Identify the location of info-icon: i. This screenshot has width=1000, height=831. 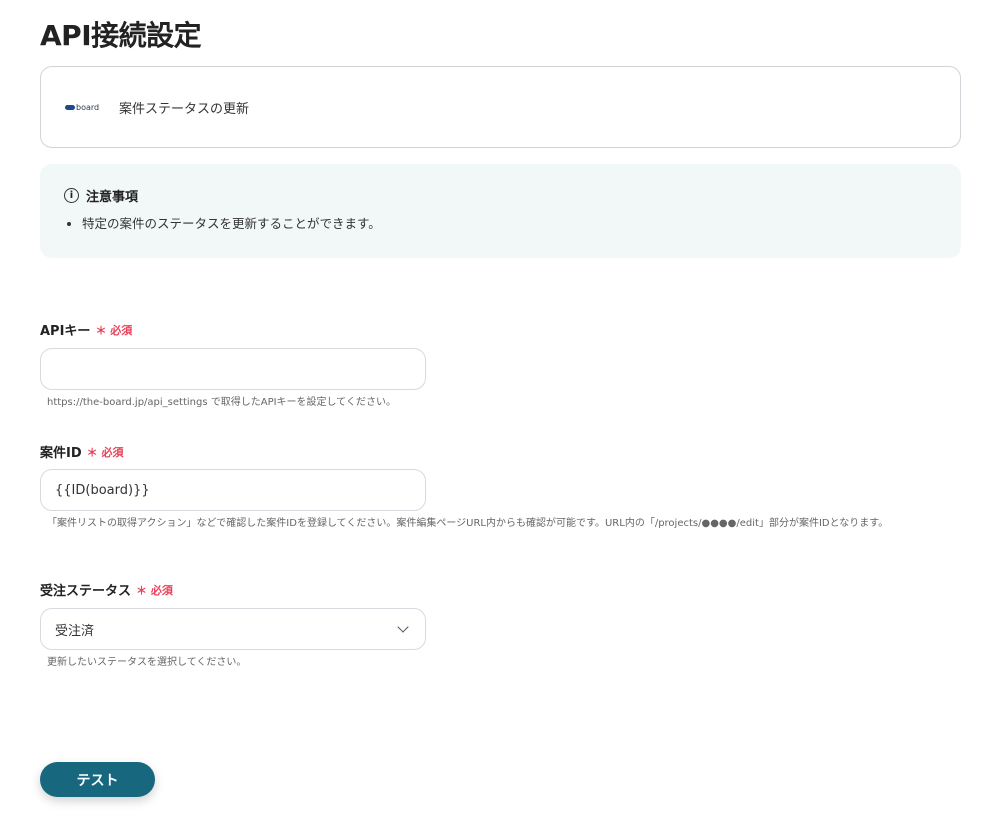
(71, 195).